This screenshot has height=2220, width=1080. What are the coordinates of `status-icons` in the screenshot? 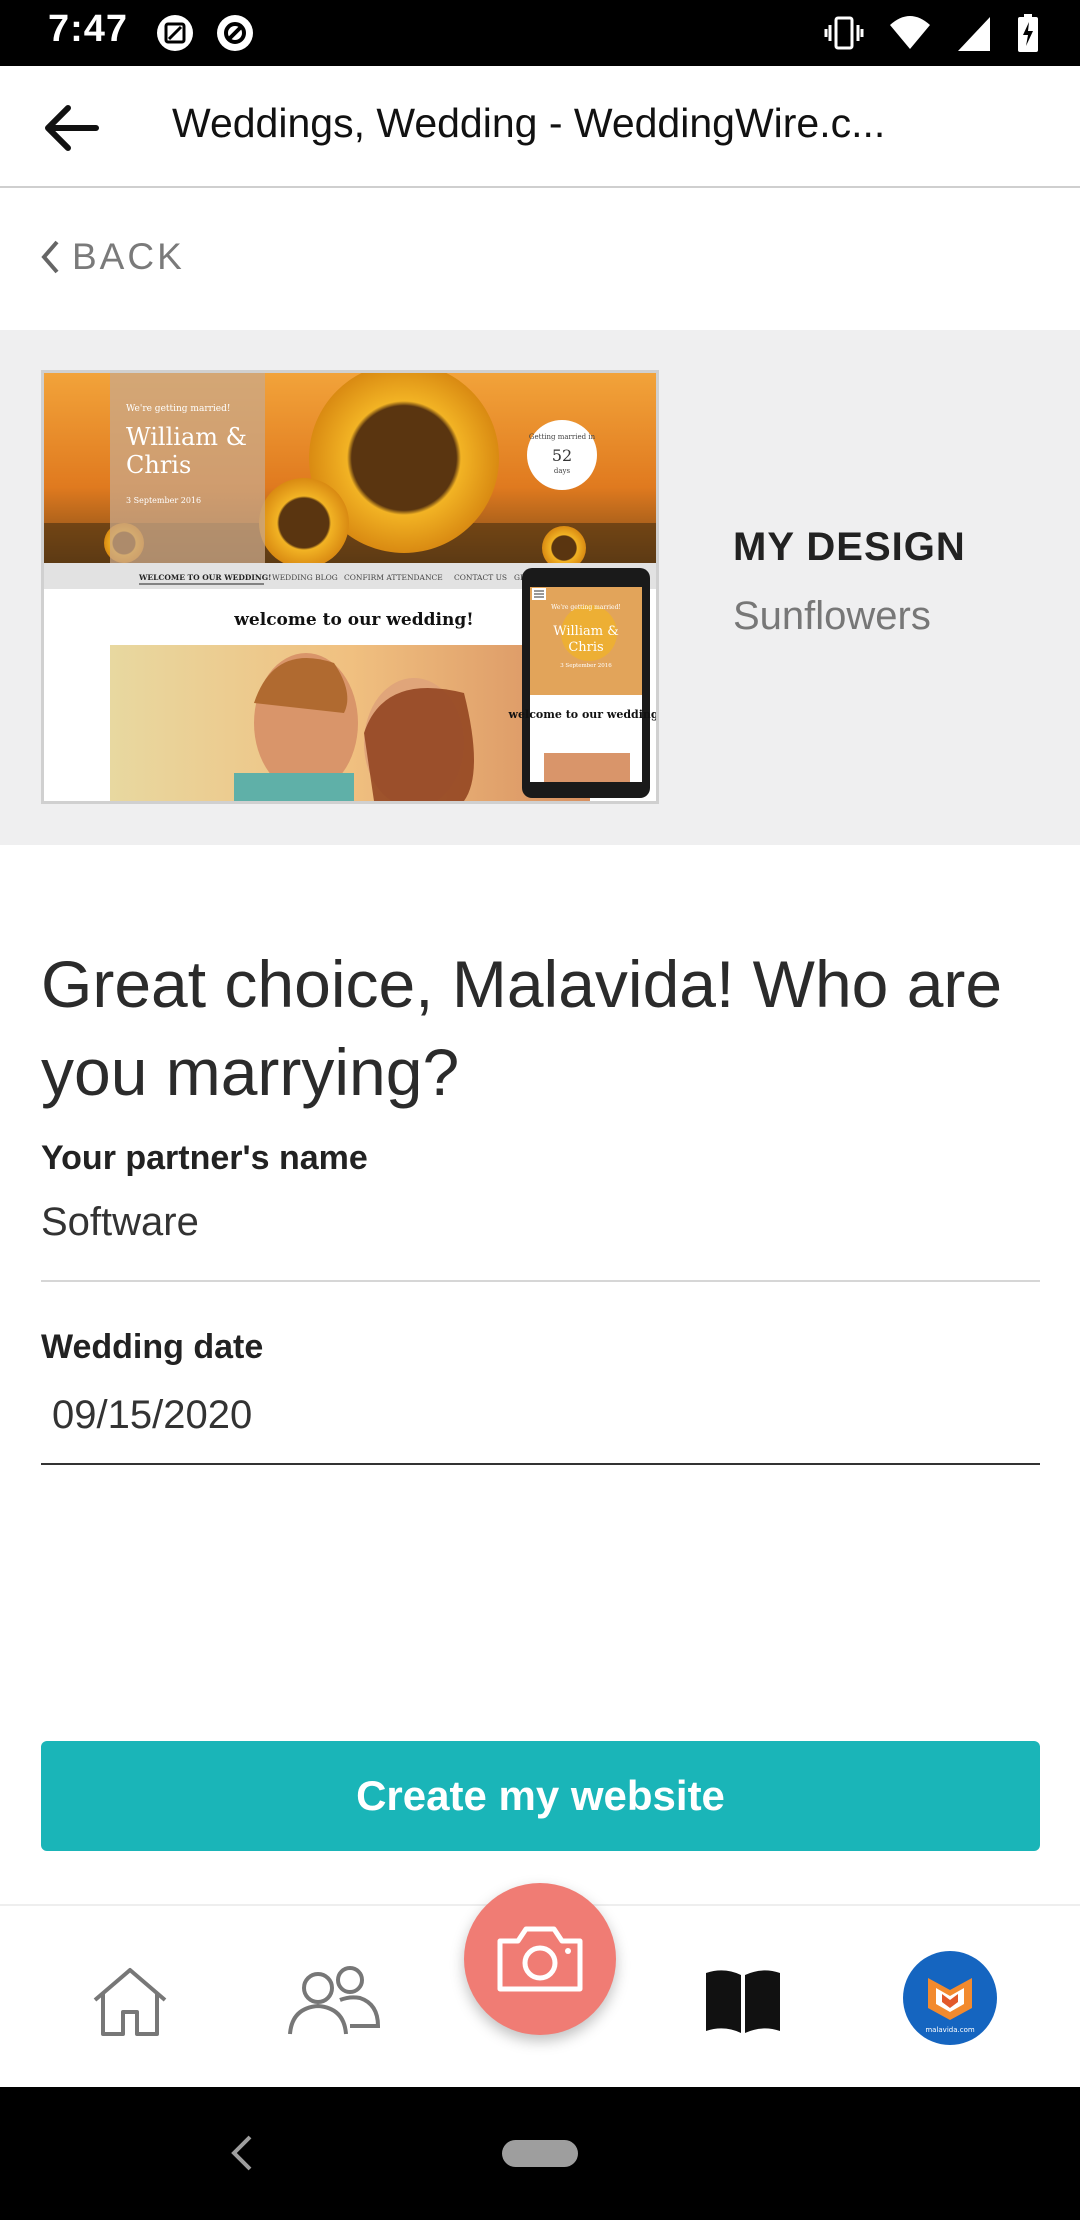 It's located at (932, 33).